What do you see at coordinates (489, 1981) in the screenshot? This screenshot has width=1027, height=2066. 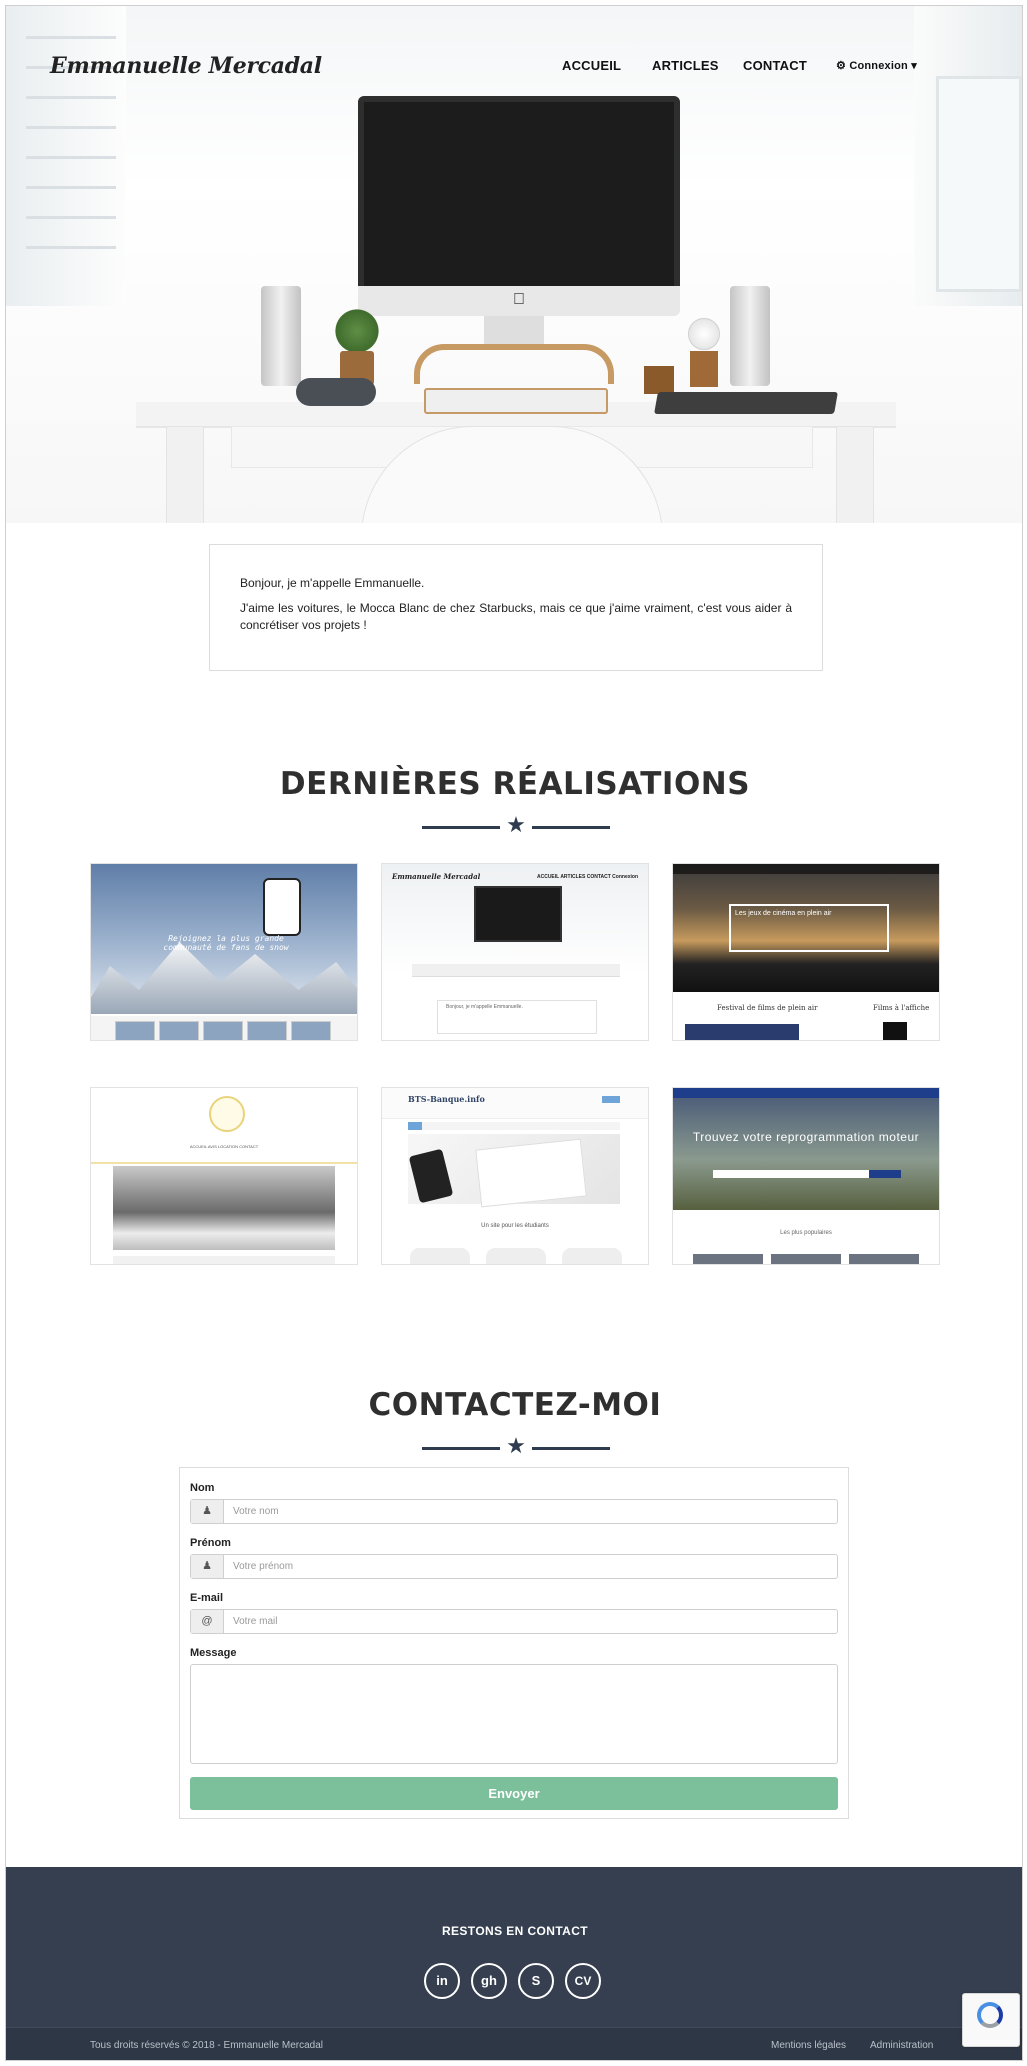 I see `github-icon: gh` at bounding box center [489, 1981].